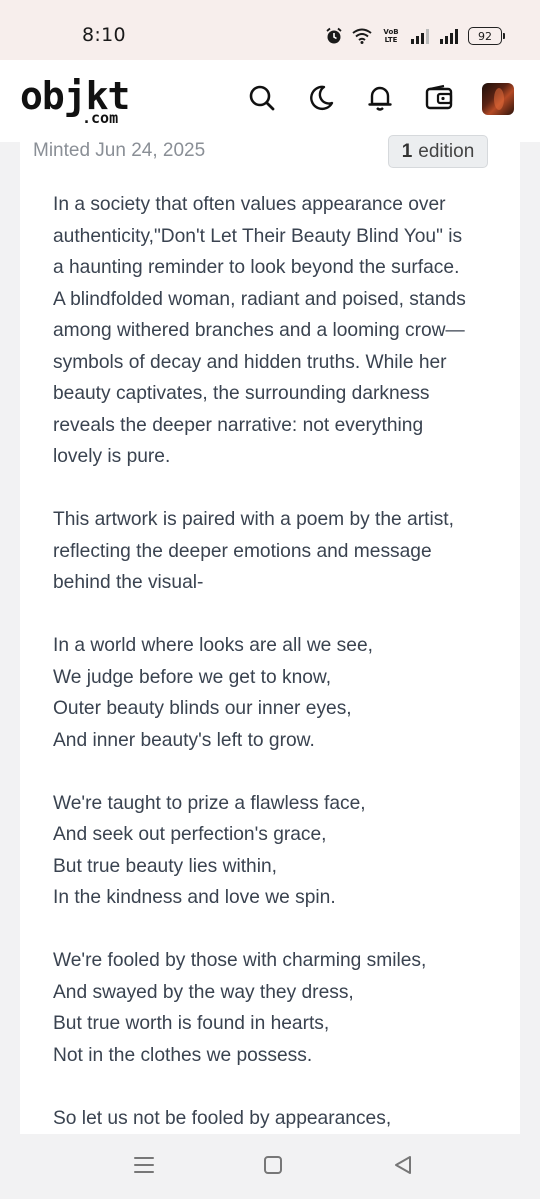  Describe the element at coordinates (165, 866) in the screenshot. I see `poem-line: But true beauty lies within,` at that location.